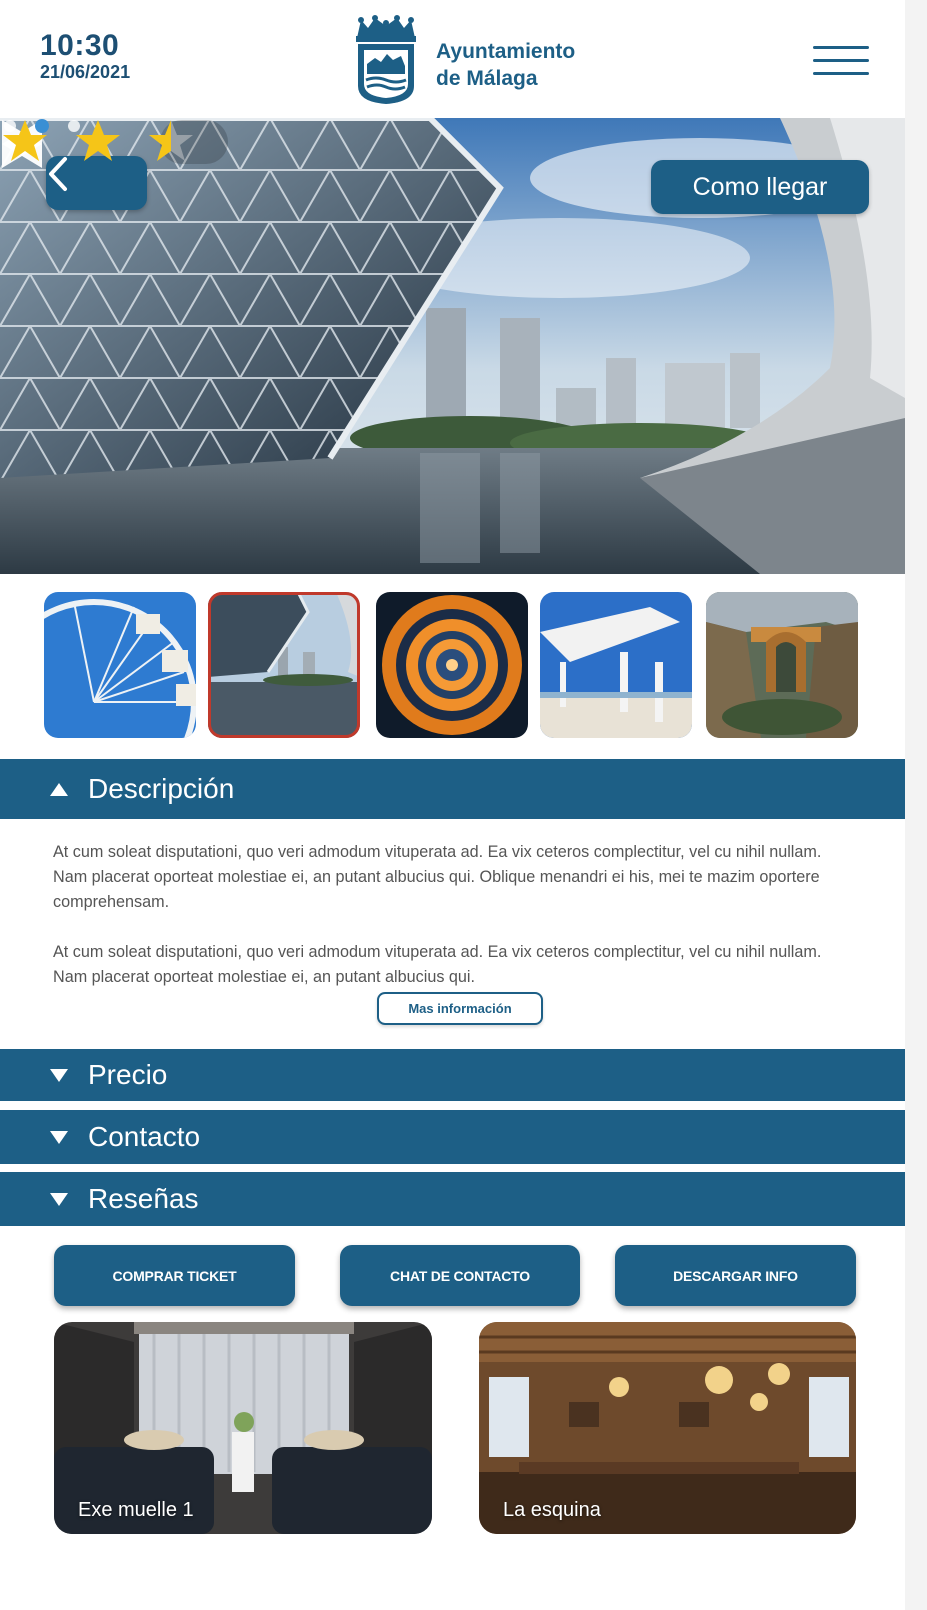 Image resolution: width=927 pixels, height=1610 pixels. I want to click on clock: 10:30 21/06/2021, so click(85, 56).